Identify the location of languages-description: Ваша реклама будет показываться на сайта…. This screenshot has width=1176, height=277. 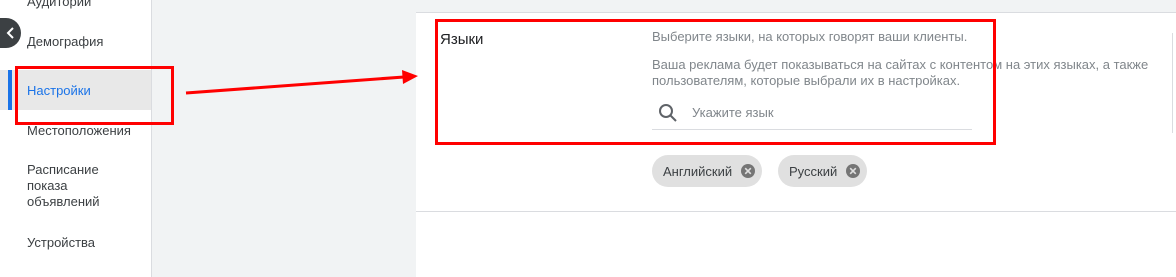
(900, 72).